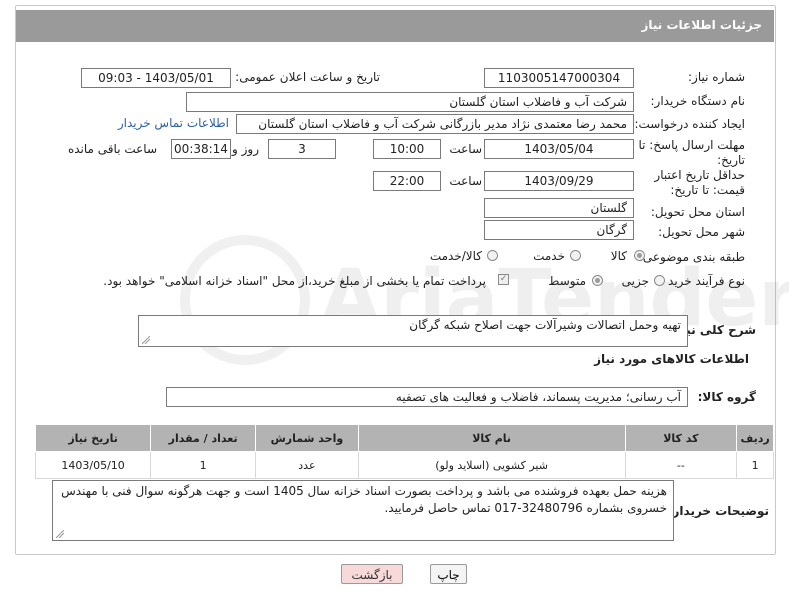 Image resolution: width=789 pixels, height=598 pixels. I want to click on goods-group-label: گروه کالا:, so click(726, 397).